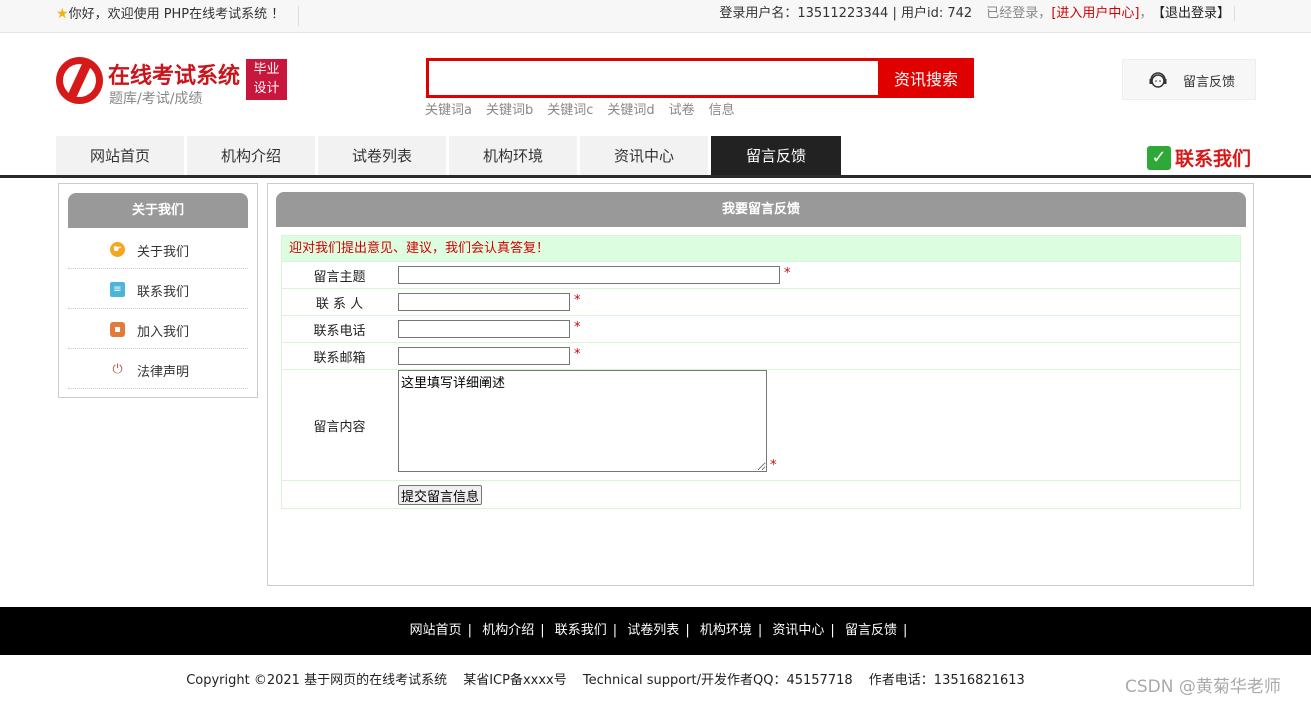 This screenshot has height=703, width=1311. What do you see at coordinates (761, 356) in the screenshot?
I see `form-row-email: 联系邮箱 *` at bounding box center [761, 356].